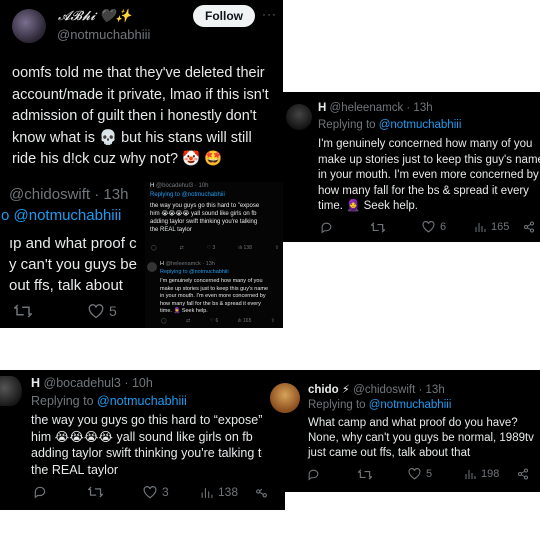  Describe the element at coordinates (443, 227) in the screenshot. I see `like-count: 6` at that location.